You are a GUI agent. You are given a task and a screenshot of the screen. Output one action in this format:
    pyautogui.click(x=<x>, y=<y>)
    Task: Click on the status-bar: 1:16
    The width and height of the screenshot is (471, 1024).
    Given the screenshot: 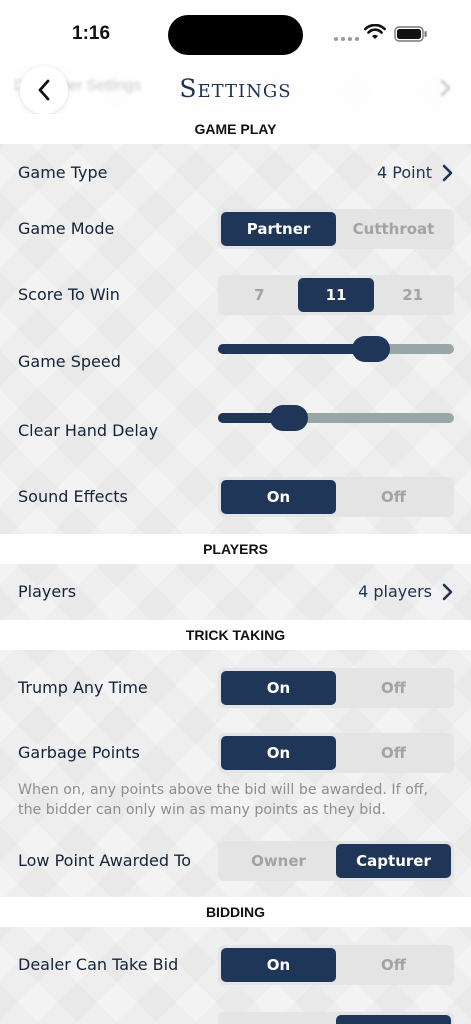 What is the action you would take?
    pyautogui.click(x=235, y=33)
    